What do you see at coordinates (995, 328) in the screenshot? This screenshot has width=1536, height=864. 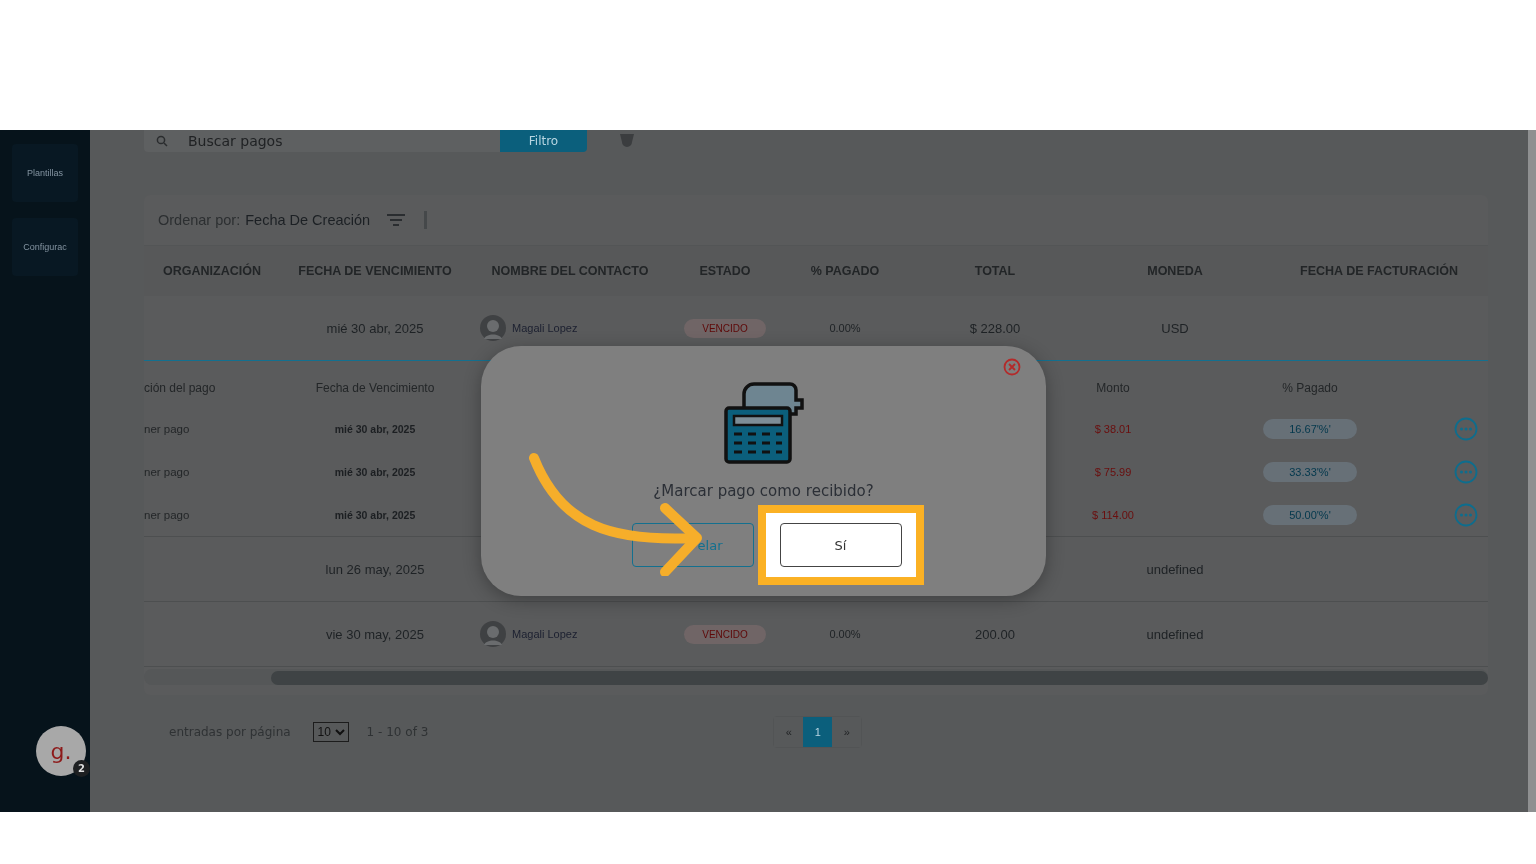 I see `table-cell: $ 228.00` at bounding box center [995, 328].